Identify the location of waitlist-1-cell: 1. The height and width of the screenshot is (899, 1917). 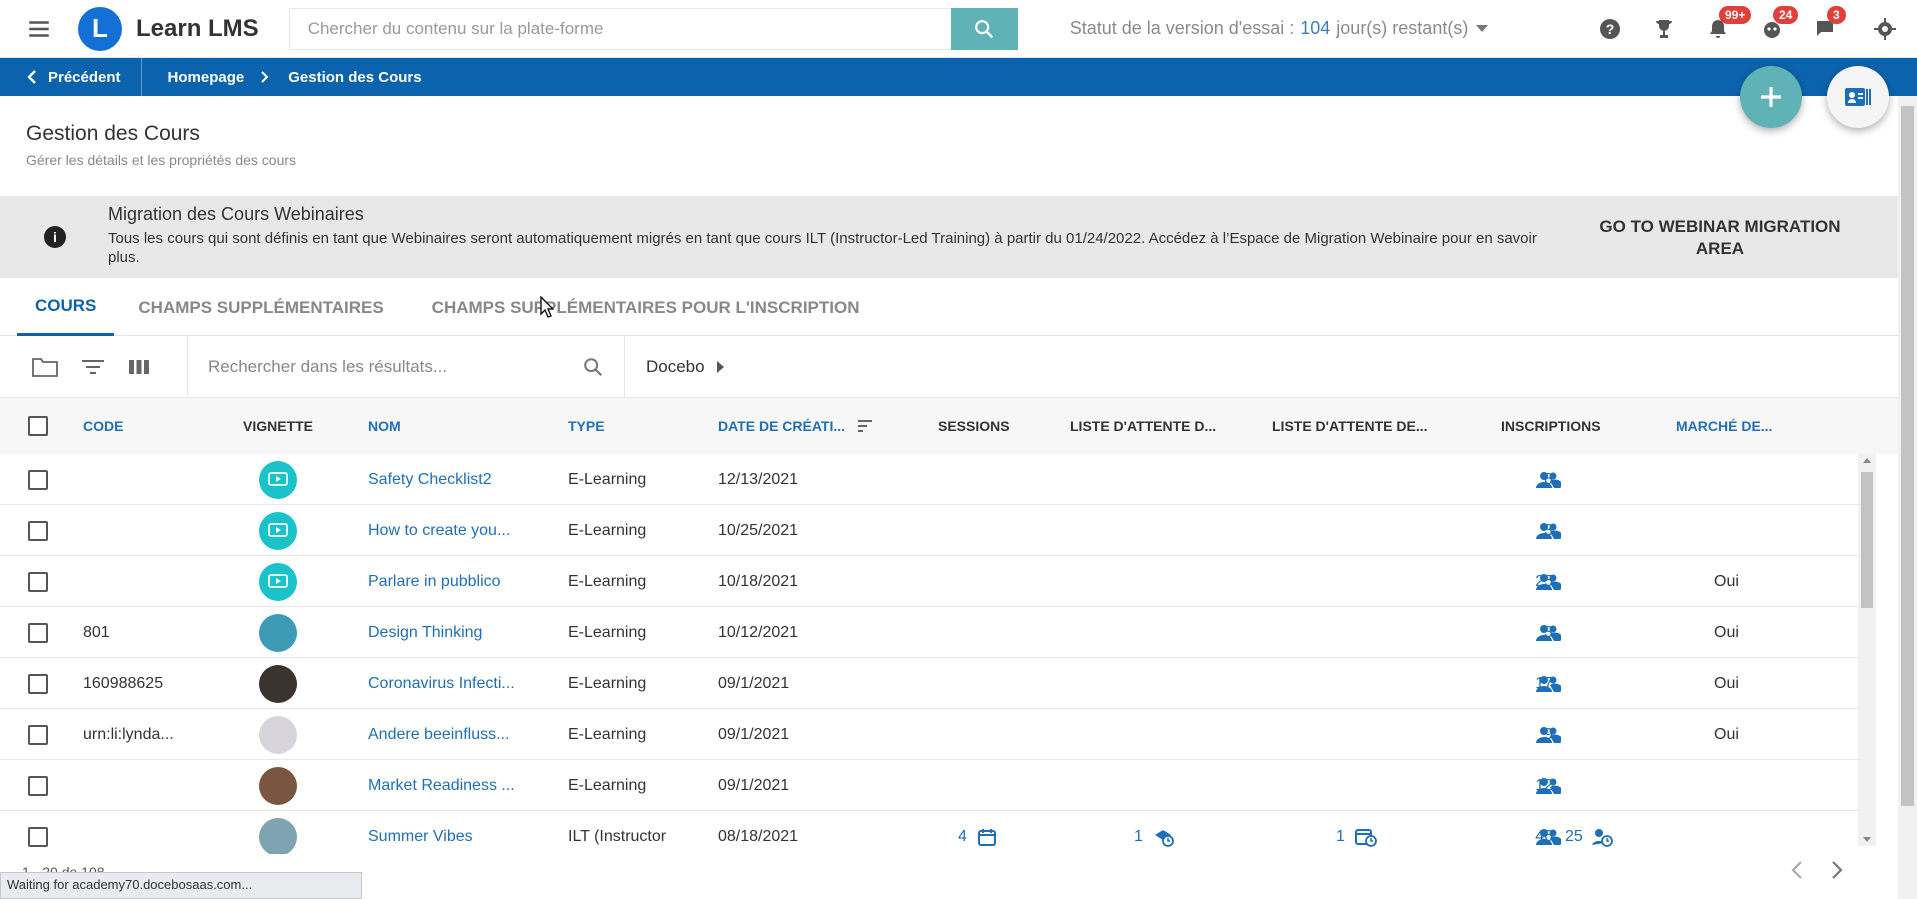
(1154, 832).